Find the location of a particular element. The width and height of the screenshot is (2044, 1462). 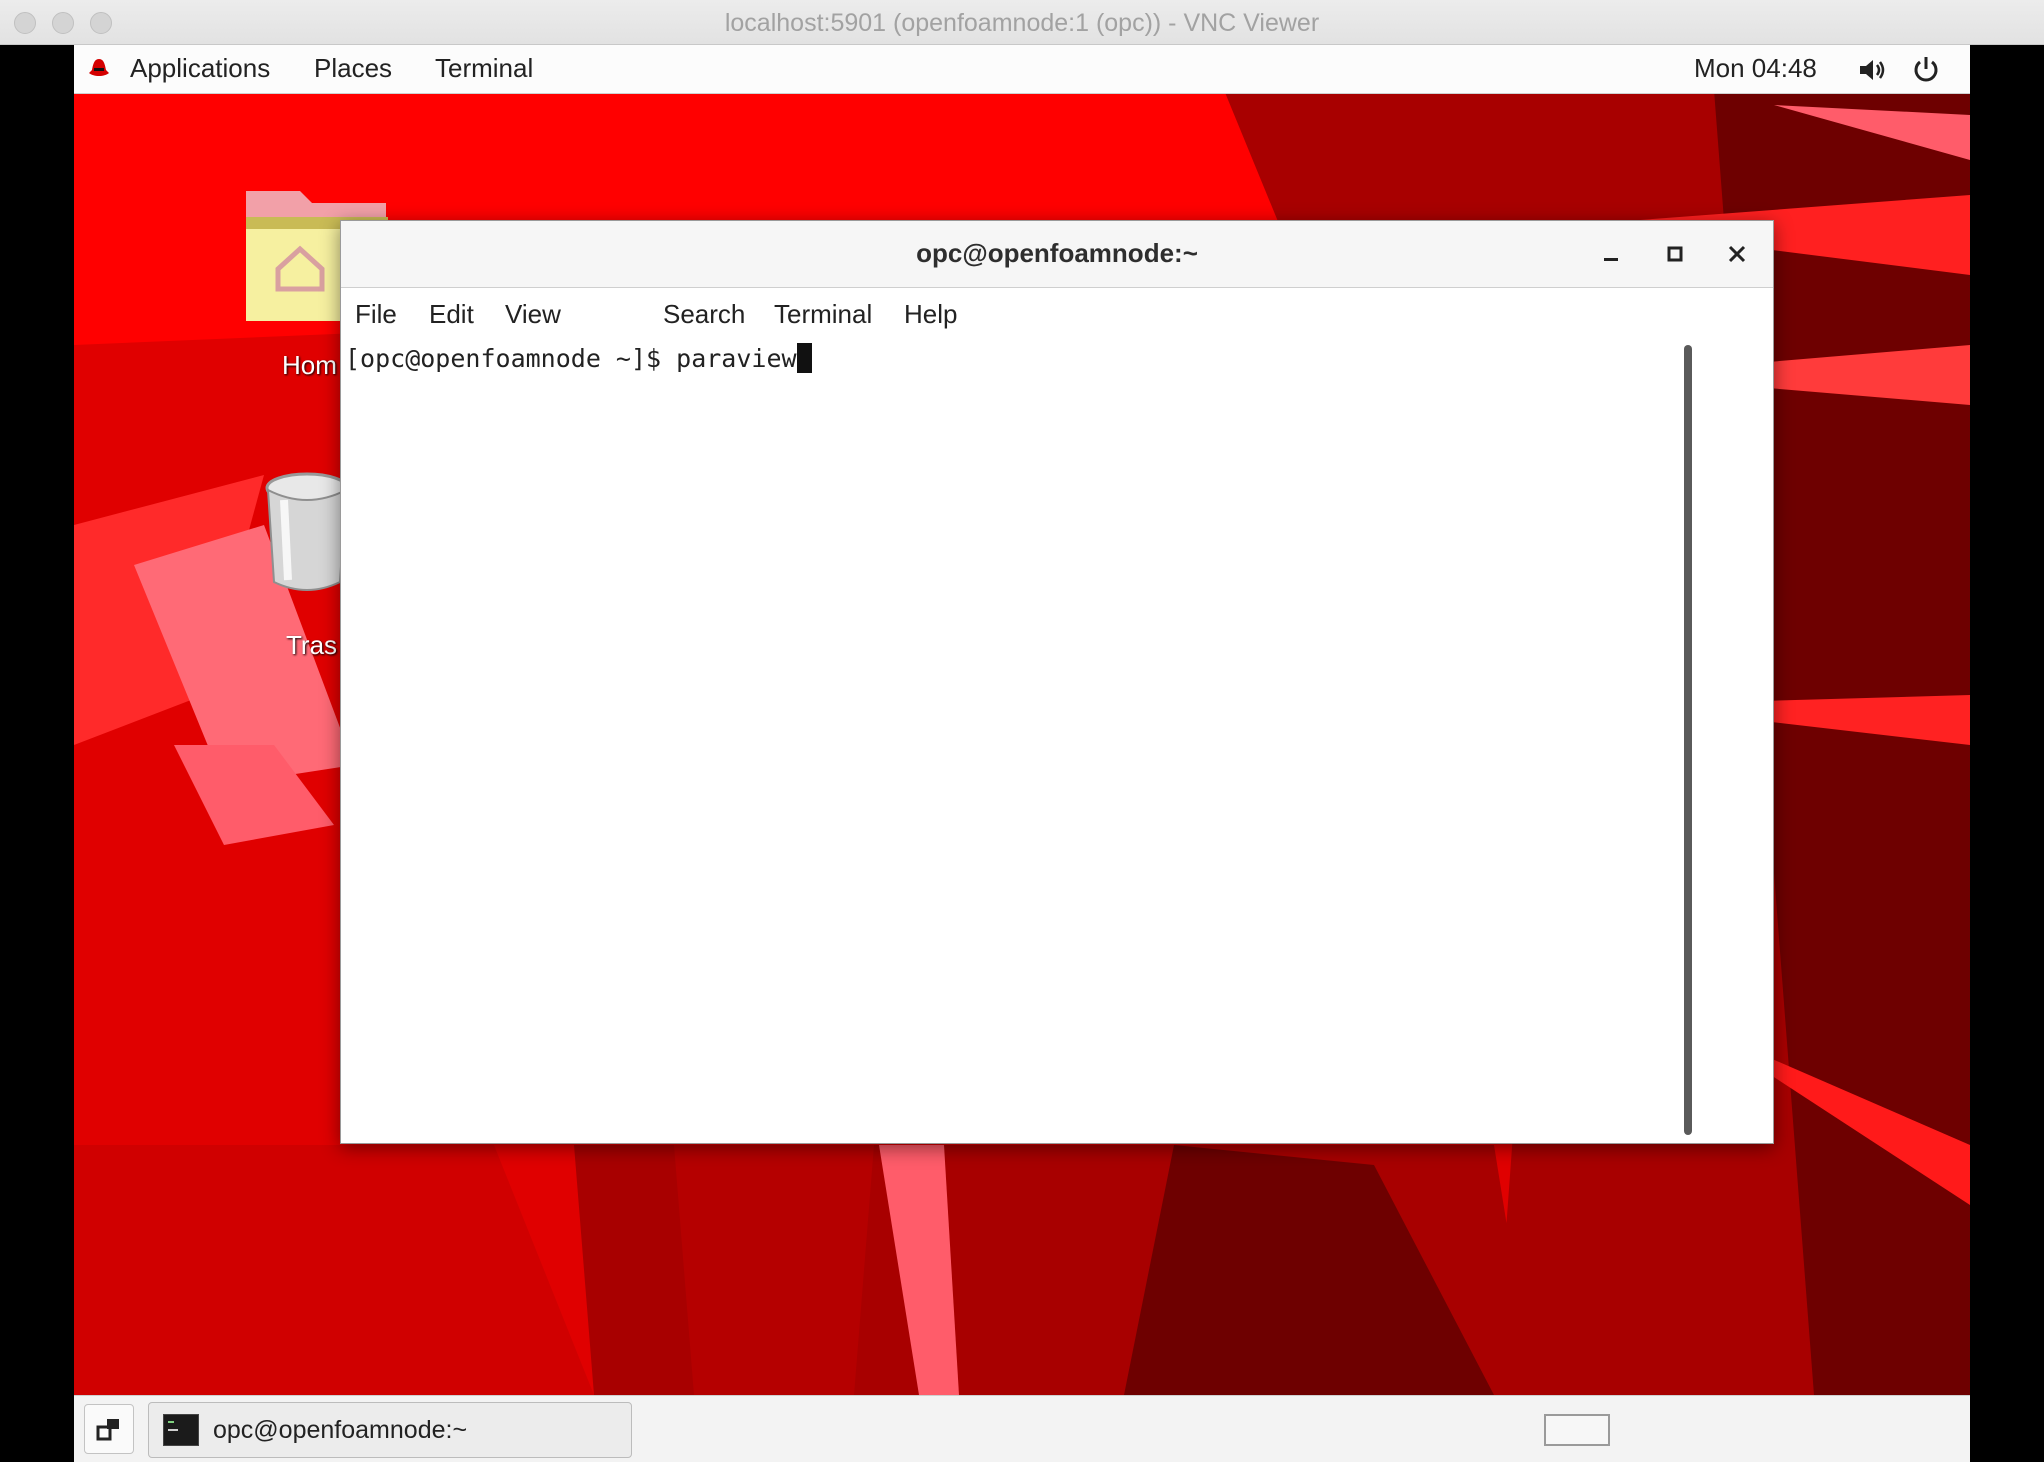

gnome-top-bar: Applications Places Terminal Mon 04:48 is located at coordinates (1022, 69).